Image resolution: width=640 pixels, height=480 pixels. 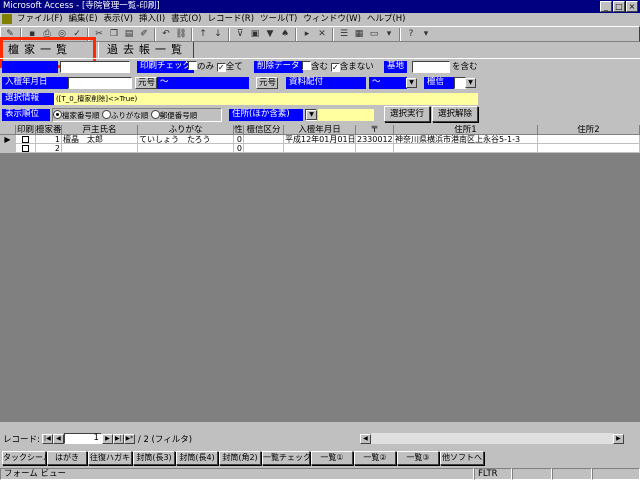 I want to click on sort-kana-radio, so click(x=106, y=114).